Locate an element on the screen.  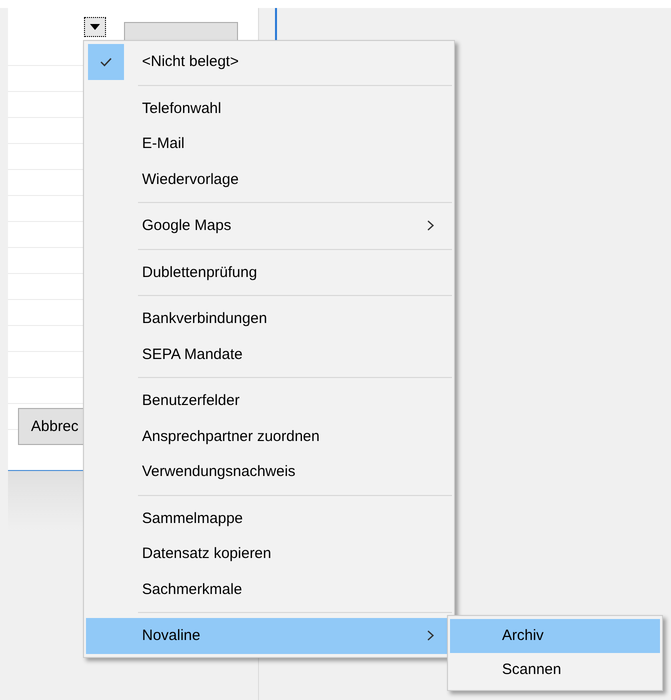
menu-item: Wiedervorlage is located at coordinates (269, 179).